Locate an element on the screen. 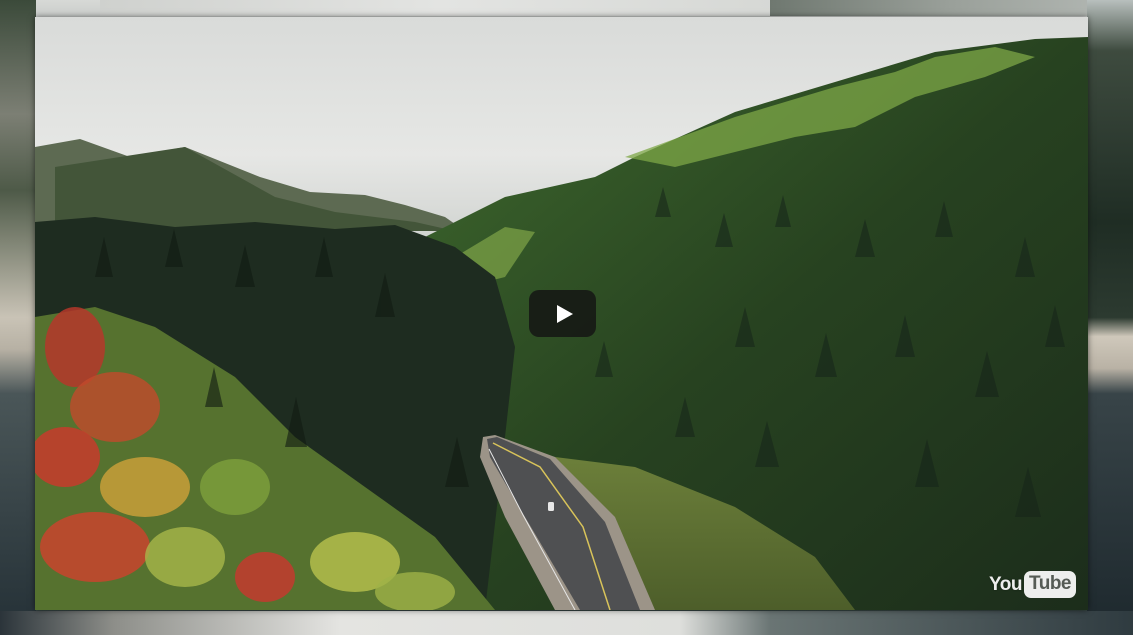 The image size is (1133, 635). youtube-logo-you: You is located at coordinates (1006, 584).